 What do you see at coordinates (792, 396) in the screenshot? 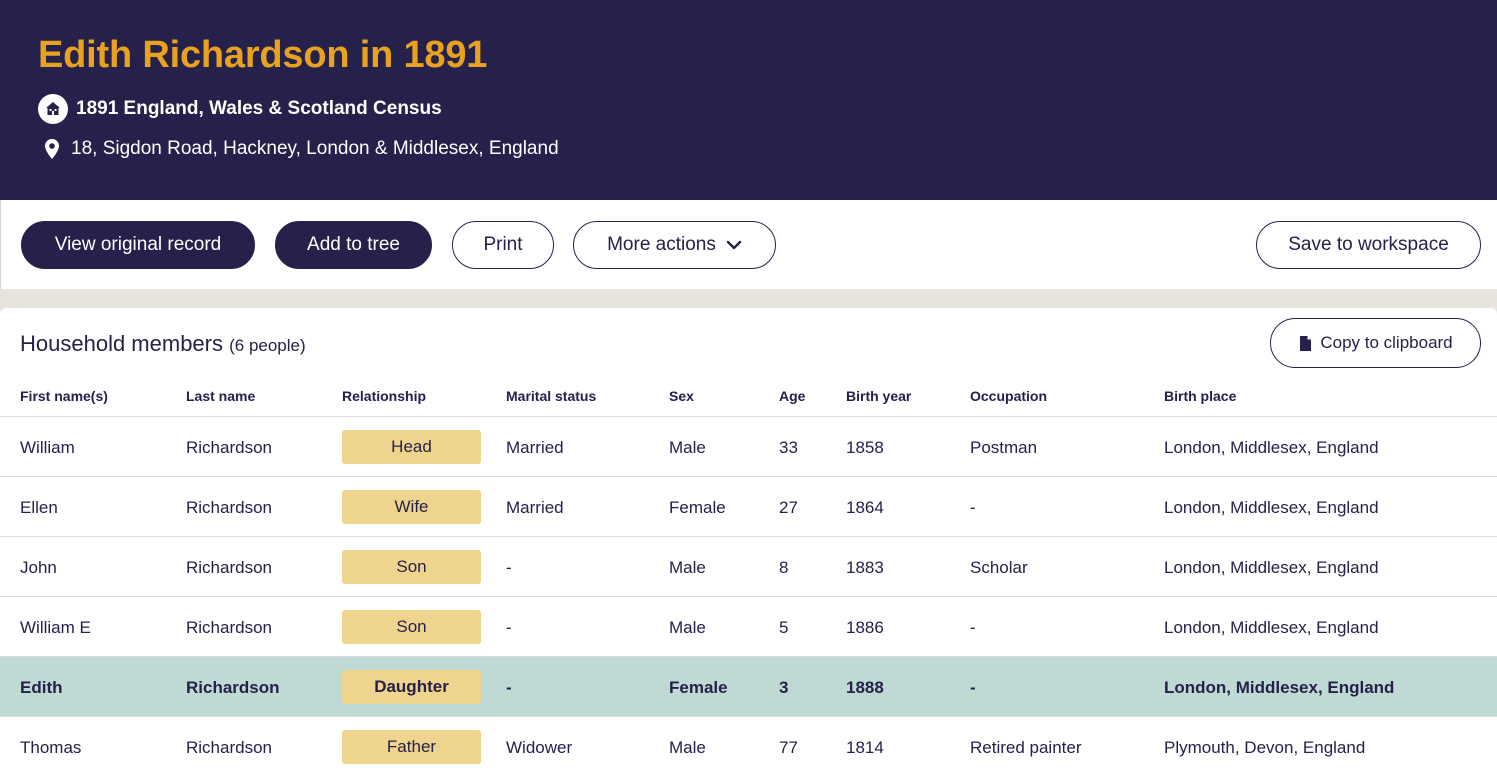
I see `column-age: Age` at bounding box center [792, 396].